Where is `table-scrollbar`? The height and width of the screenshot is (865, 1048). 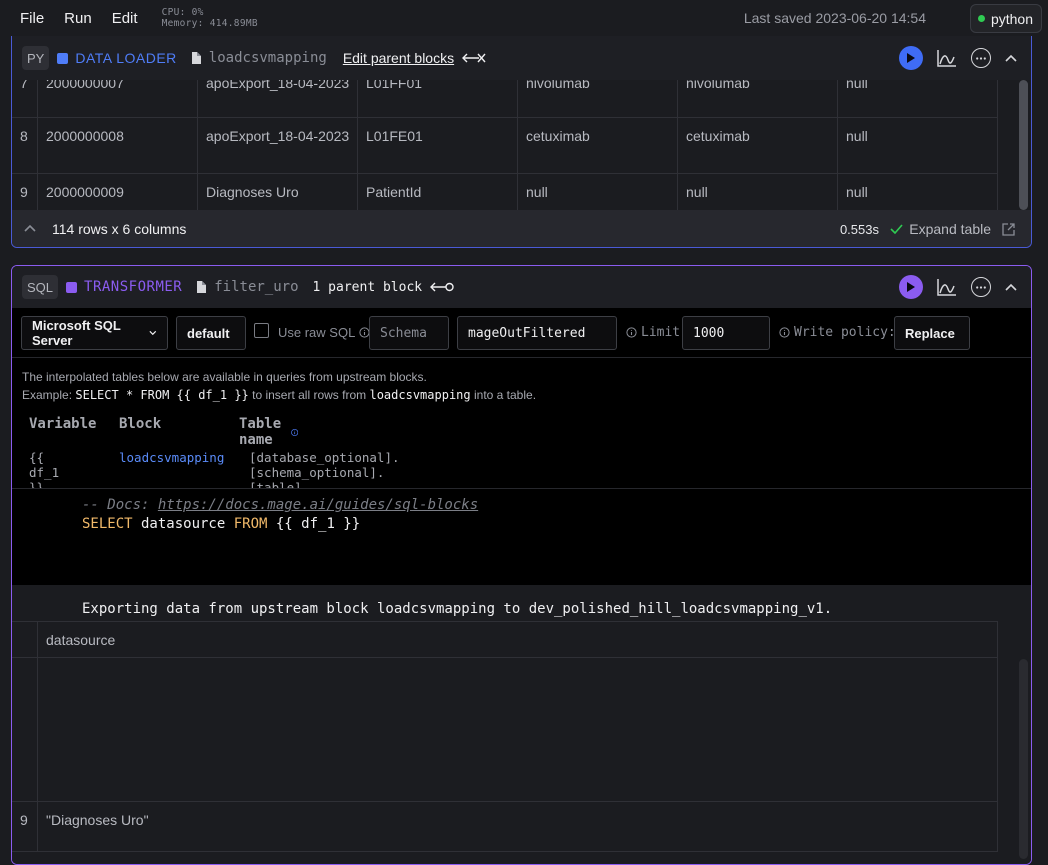
table-scrollbar is located at coordinates (1023, 145).